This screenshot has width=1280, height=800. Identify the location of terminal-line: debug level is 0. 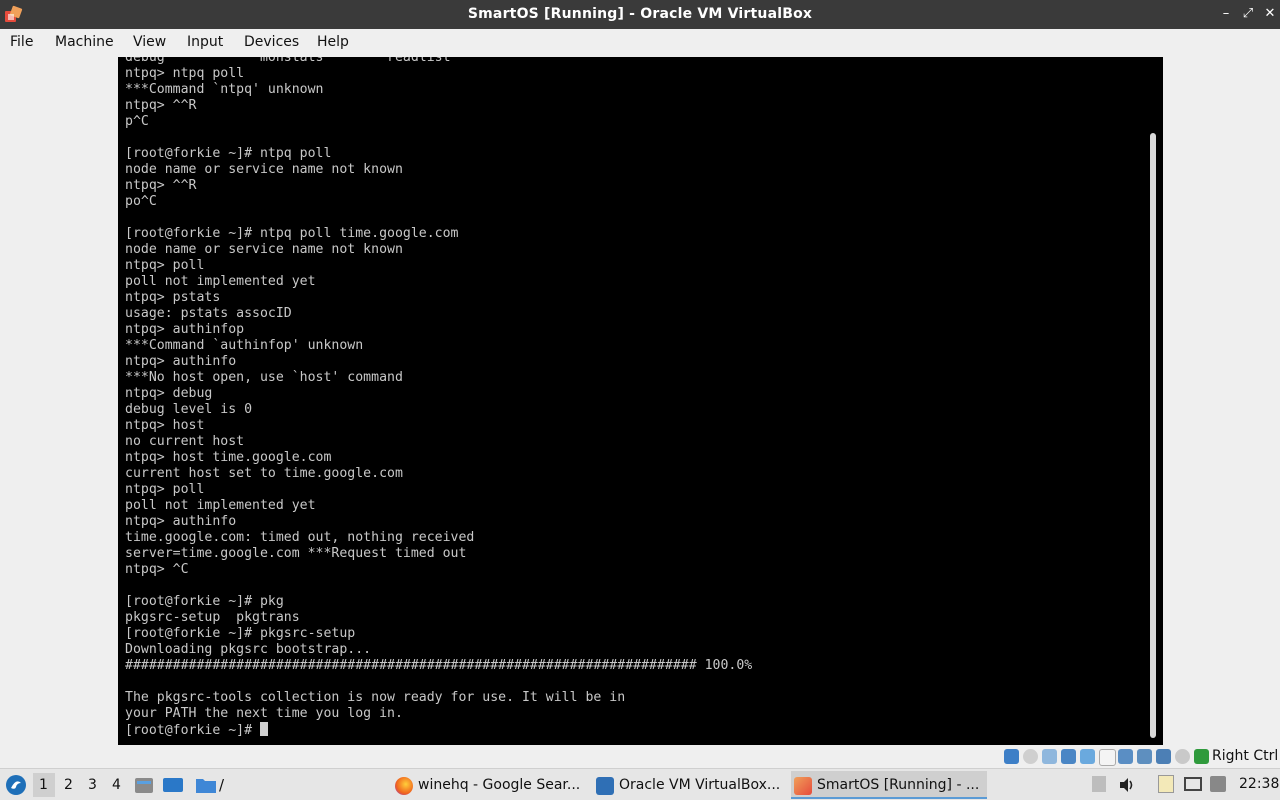
(189, 409).